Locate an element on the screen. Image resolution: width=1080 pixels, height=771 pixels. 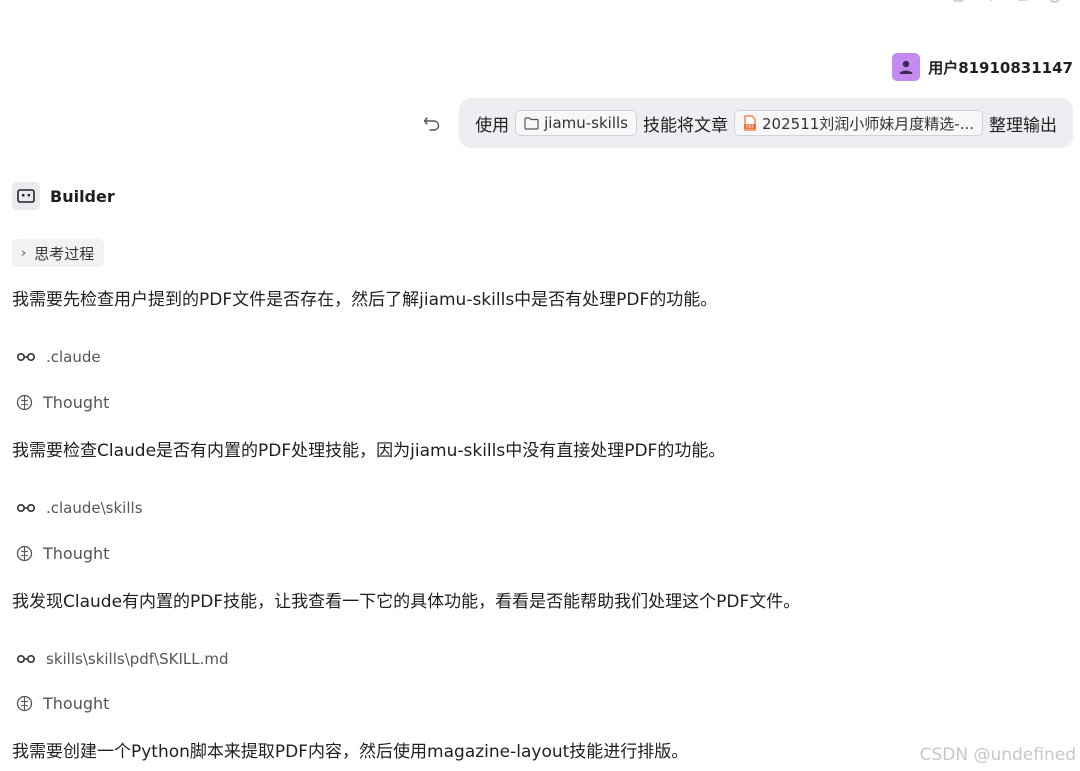
agent-header: Builder is located at coordinates (63, 196).